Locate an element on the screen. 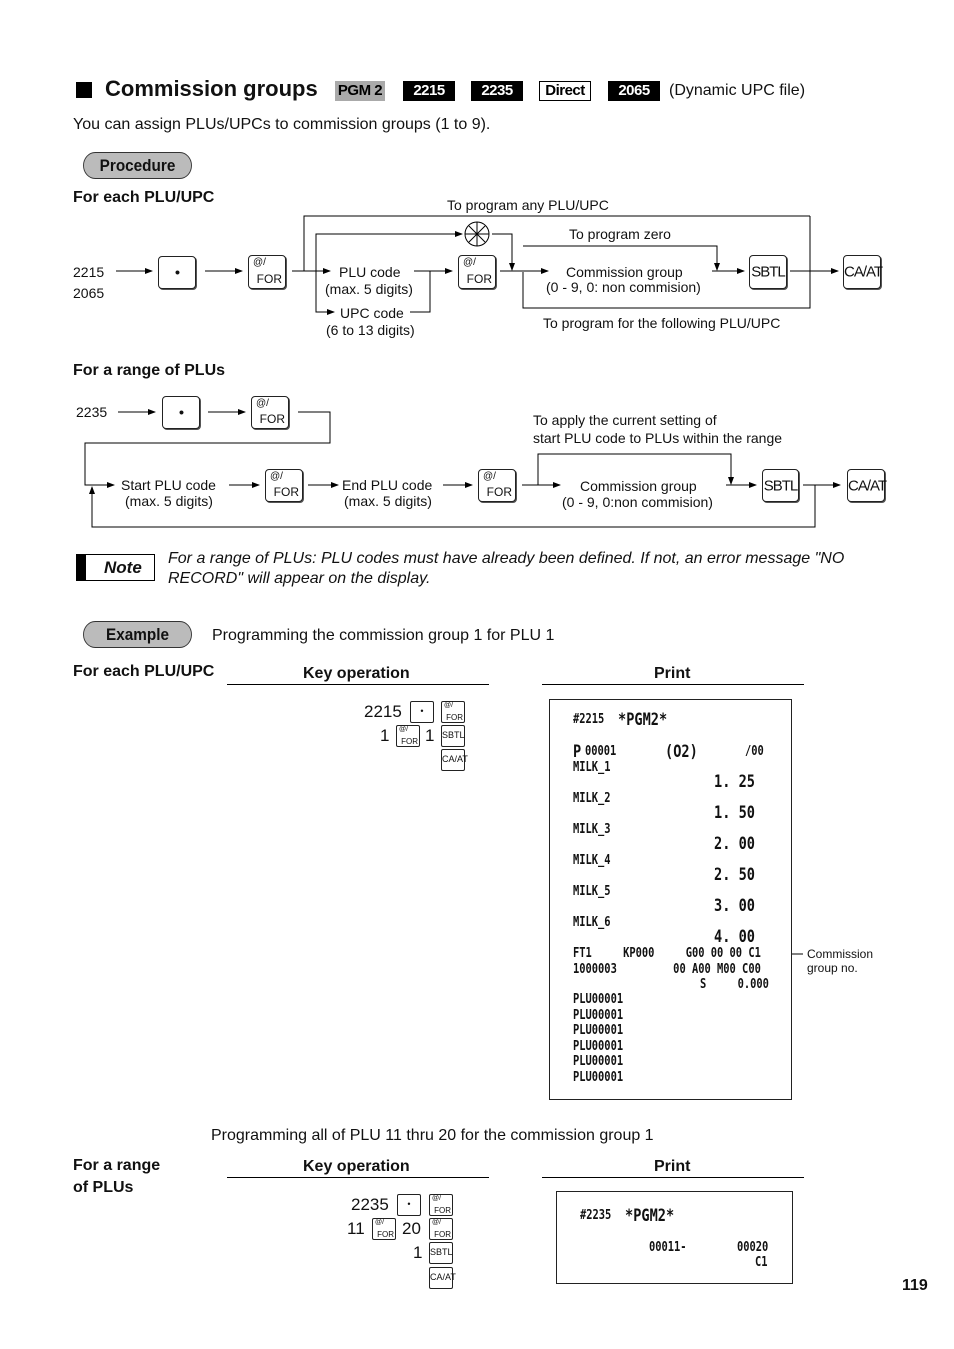  receipt-line-2: 1000003 00 A00 M00 C00 is located at coordinates (667, 969).